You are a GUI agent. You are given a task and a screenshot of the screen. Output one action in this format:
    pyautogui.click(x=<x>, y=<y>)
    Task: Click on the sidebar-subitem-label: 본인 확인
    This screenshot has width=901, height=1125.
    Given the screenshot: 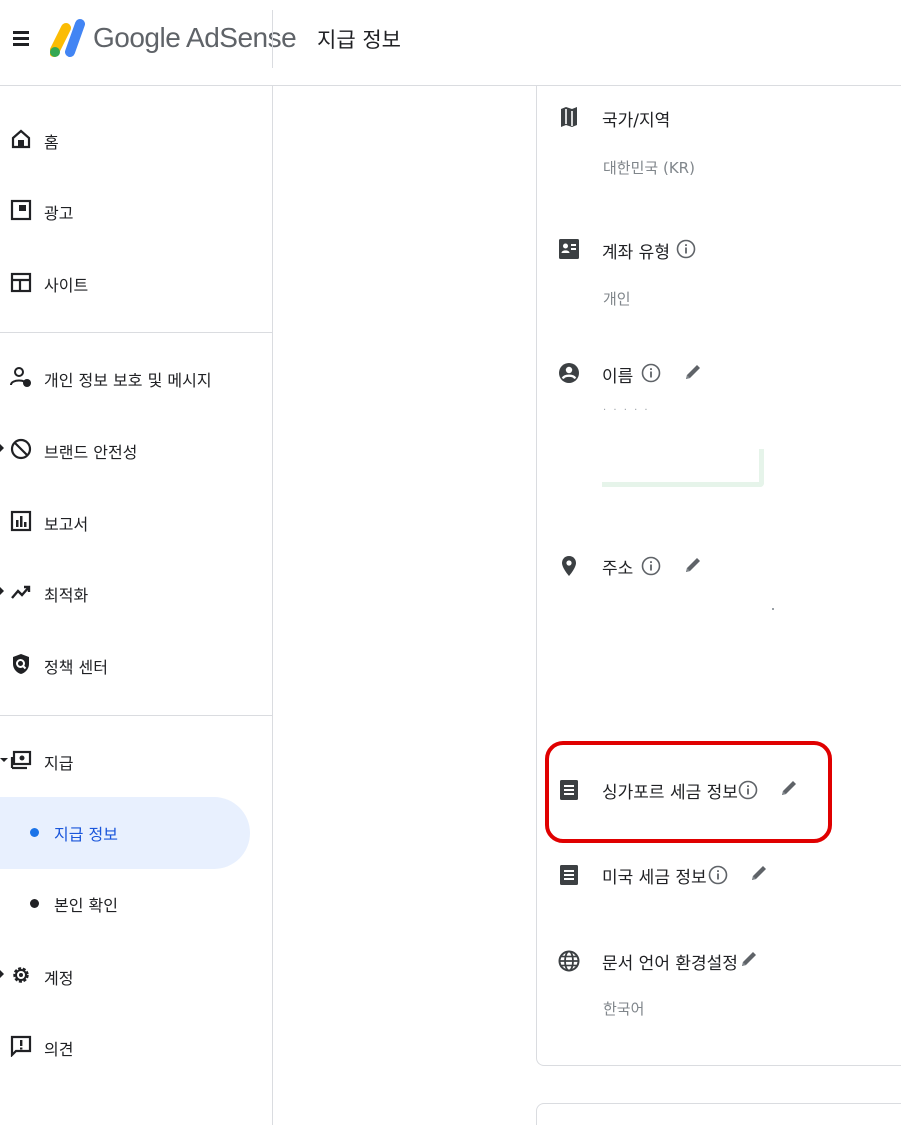 What is the action you would take?
    pyautogui.click(x=86, y=905)
    